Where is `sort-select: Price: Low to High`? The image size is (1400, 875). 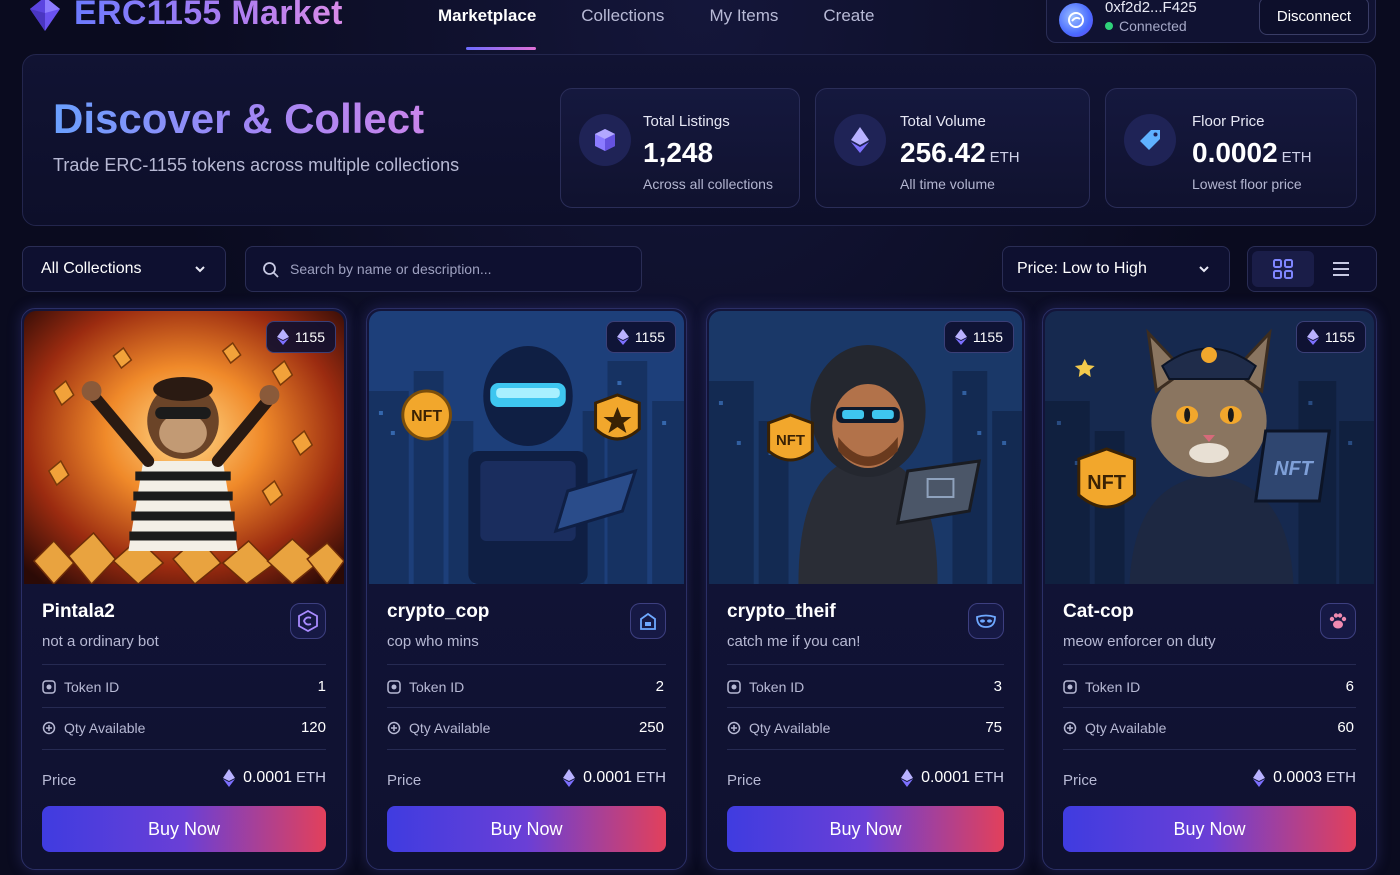 sort-select: Price: Low to High is located at coordinates (1116, 269).